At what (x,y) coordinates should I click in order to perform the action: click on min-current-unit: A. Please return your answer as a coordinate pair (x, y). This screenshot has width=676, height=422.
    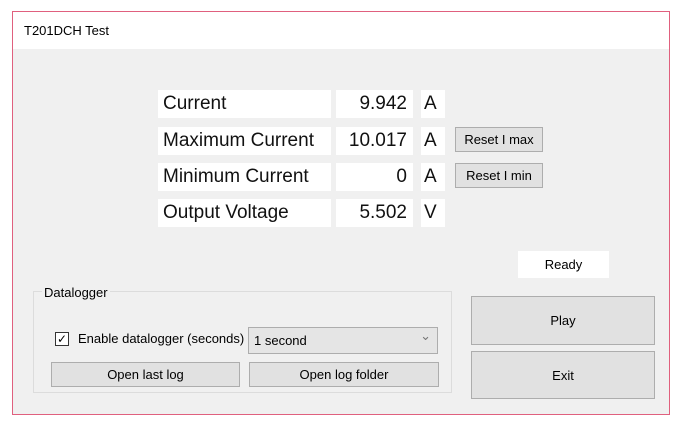
    Looking at the image, I should click on (433, 177).